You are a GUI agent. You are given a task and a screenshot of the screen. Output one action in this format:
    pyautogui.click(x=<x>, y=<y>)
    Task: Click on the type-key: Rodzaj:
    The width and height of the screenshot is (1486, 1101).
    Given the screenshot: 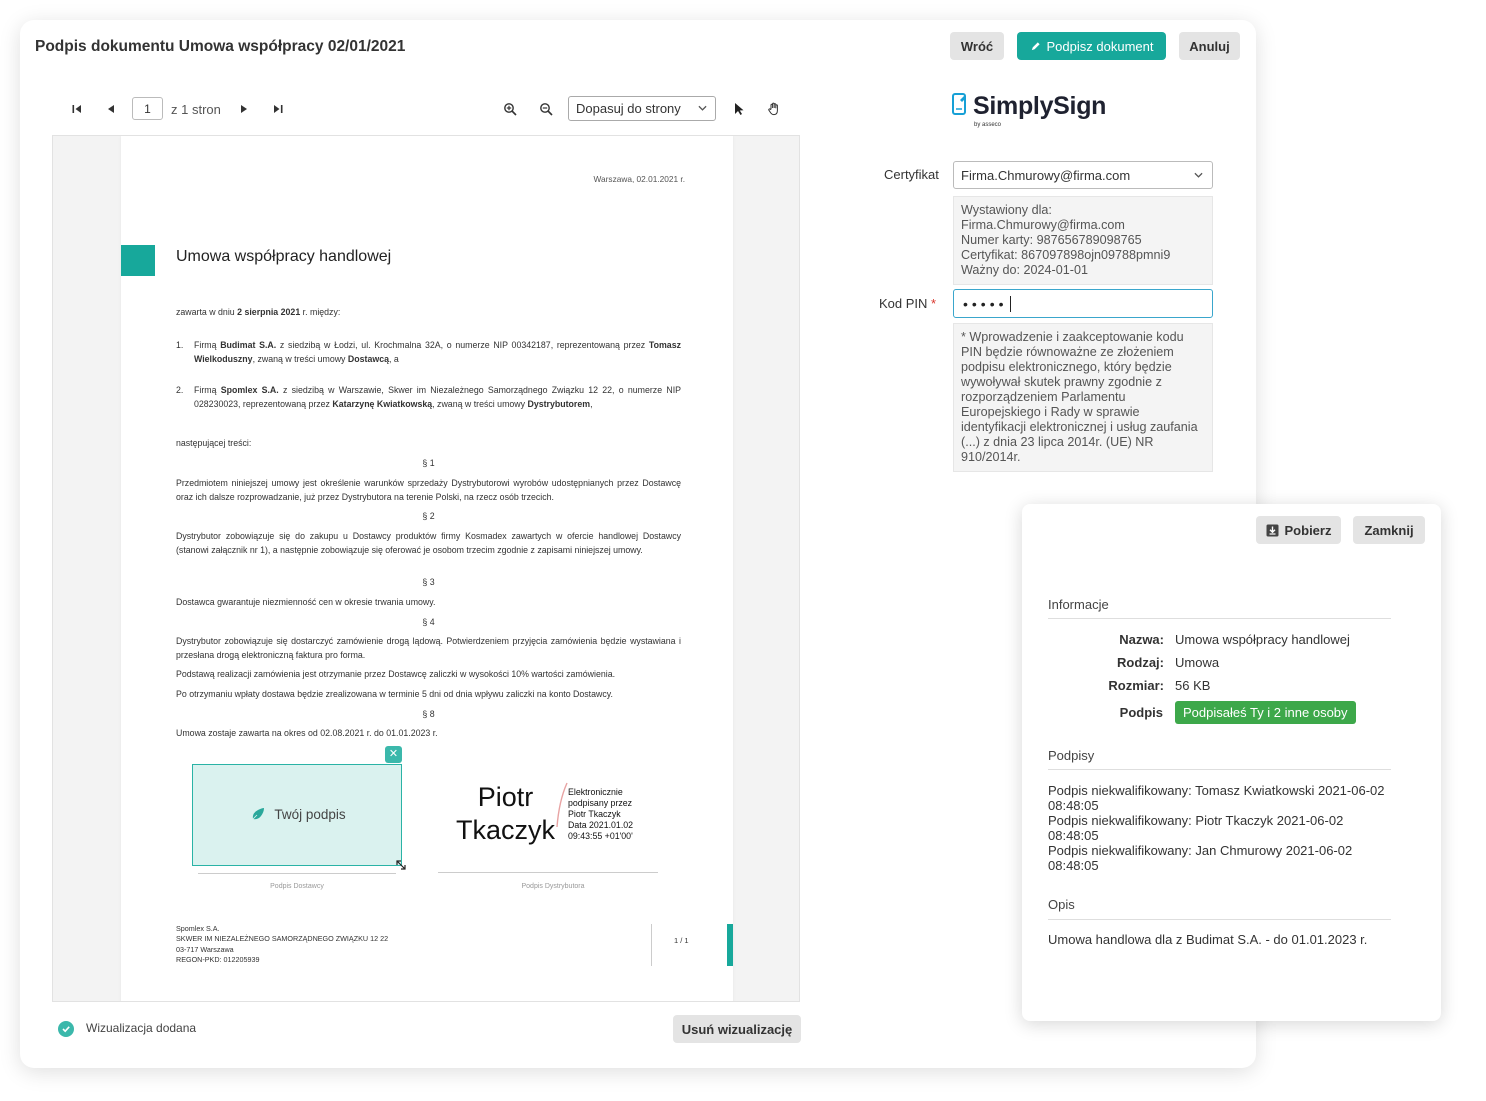 What is the action you would take?
    pyautogui.click(x=1140, y=662)
    